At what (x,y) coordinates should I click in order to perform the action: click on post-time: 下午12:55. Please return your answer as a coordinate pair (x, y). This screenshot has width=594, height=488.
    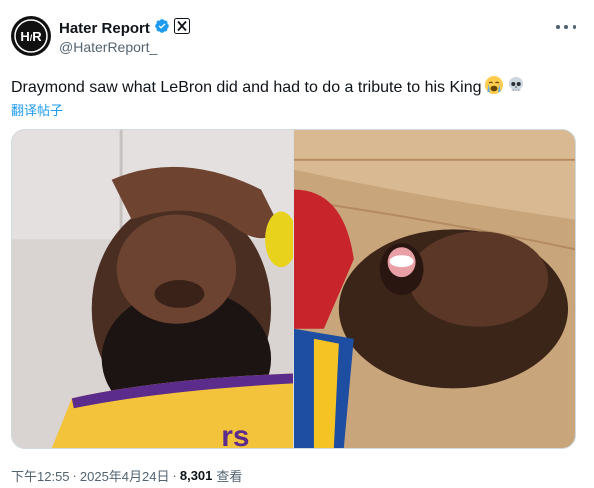
    Looking at the image, I should click on (40, 475).